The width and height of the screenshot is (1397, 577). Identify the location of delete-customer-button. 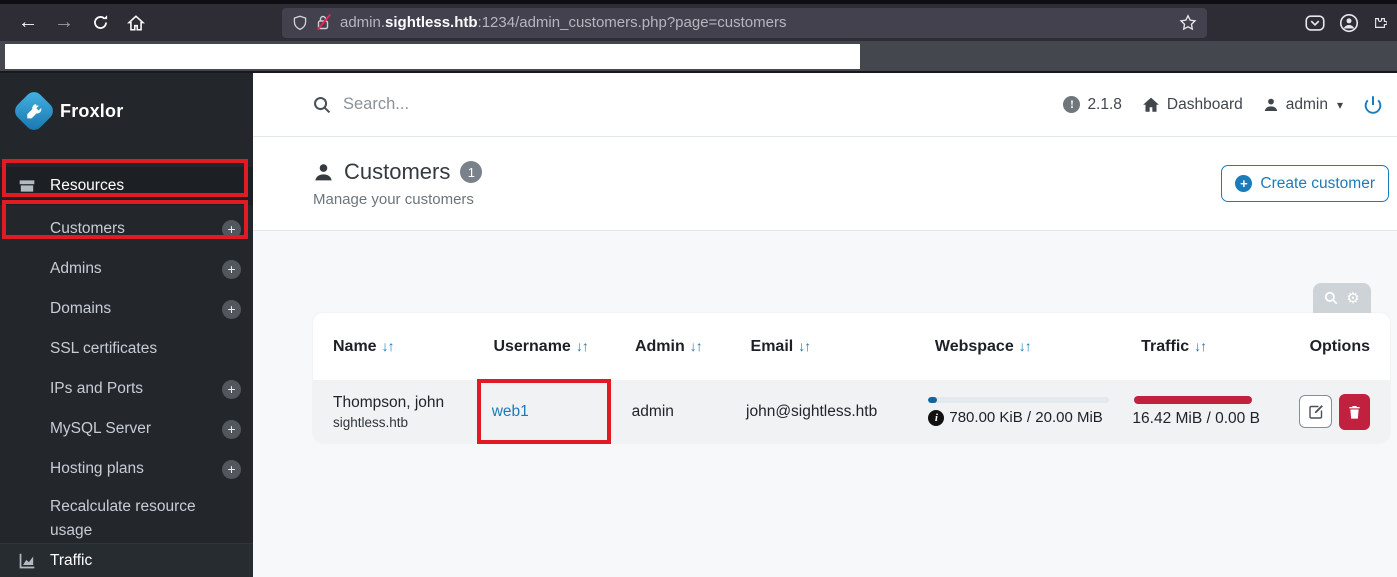
(1354, 411).